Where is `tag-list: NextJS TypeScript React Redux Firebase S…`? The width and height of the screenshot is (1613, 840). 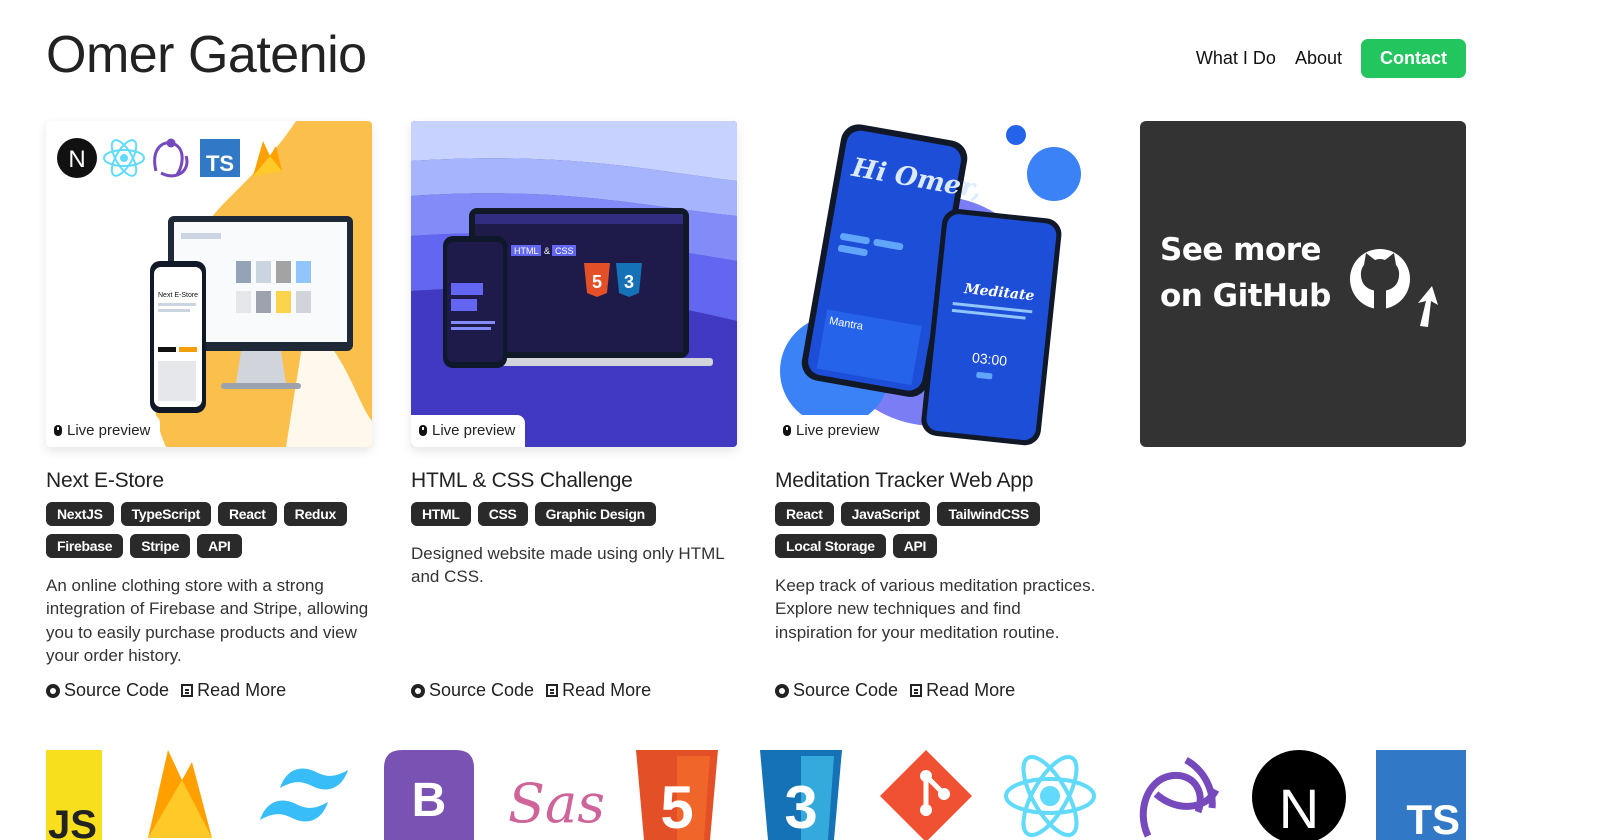 tag-list: NextJS TypeScript React Redux Firebase S… is located at coordinates (209, 530).